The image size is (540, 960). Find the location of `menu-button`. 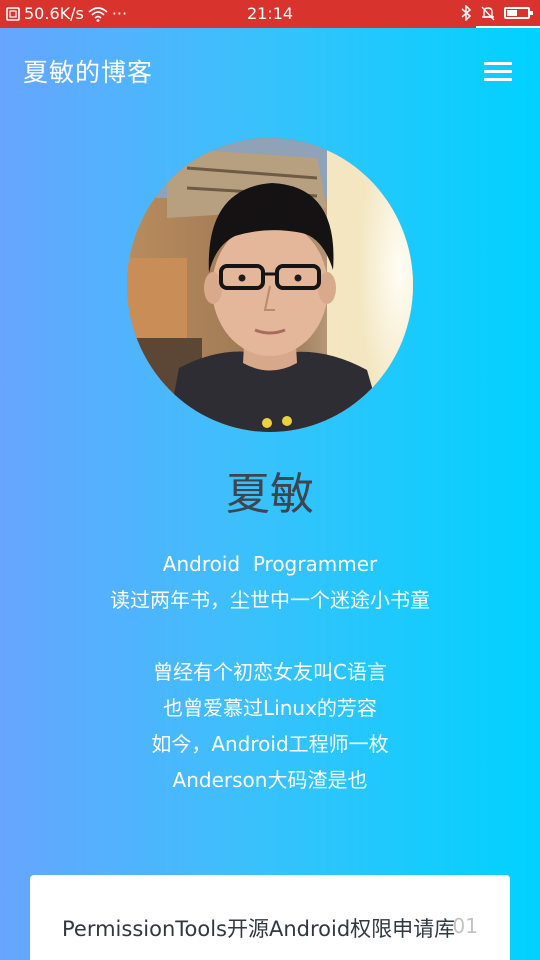

menu-button is located at coordinates (498, 72).